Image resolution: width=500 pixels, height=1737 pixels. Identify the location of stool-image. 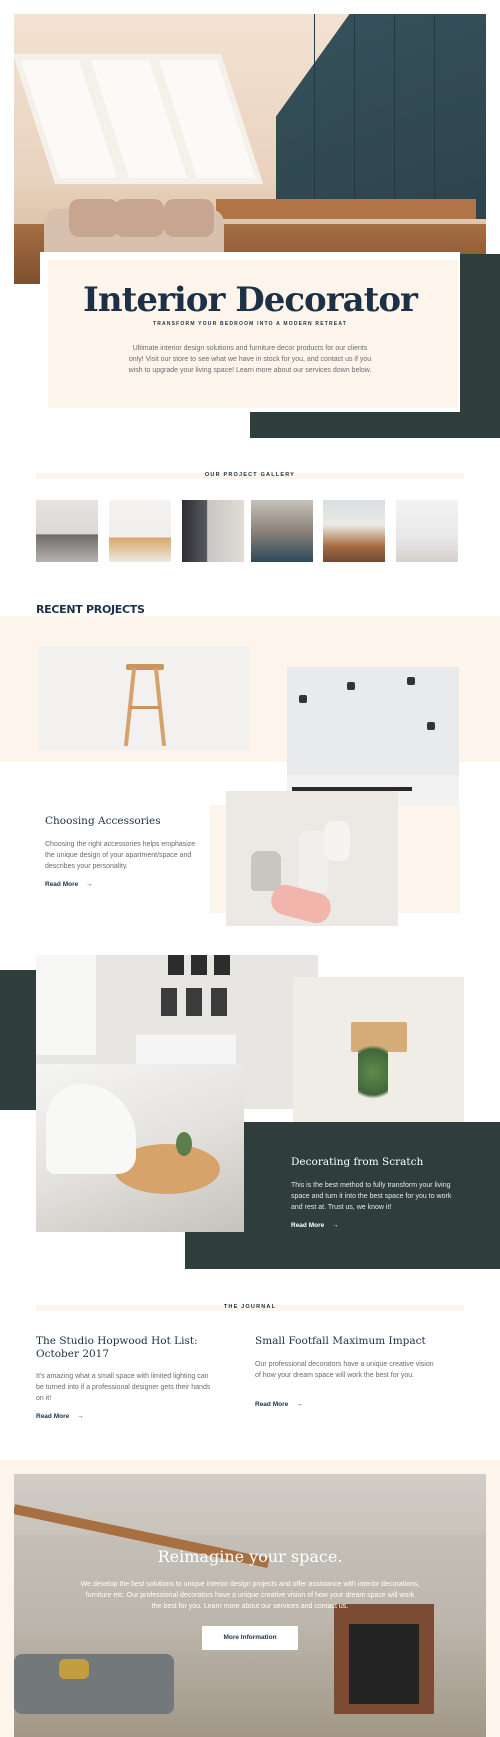
(144, 698).